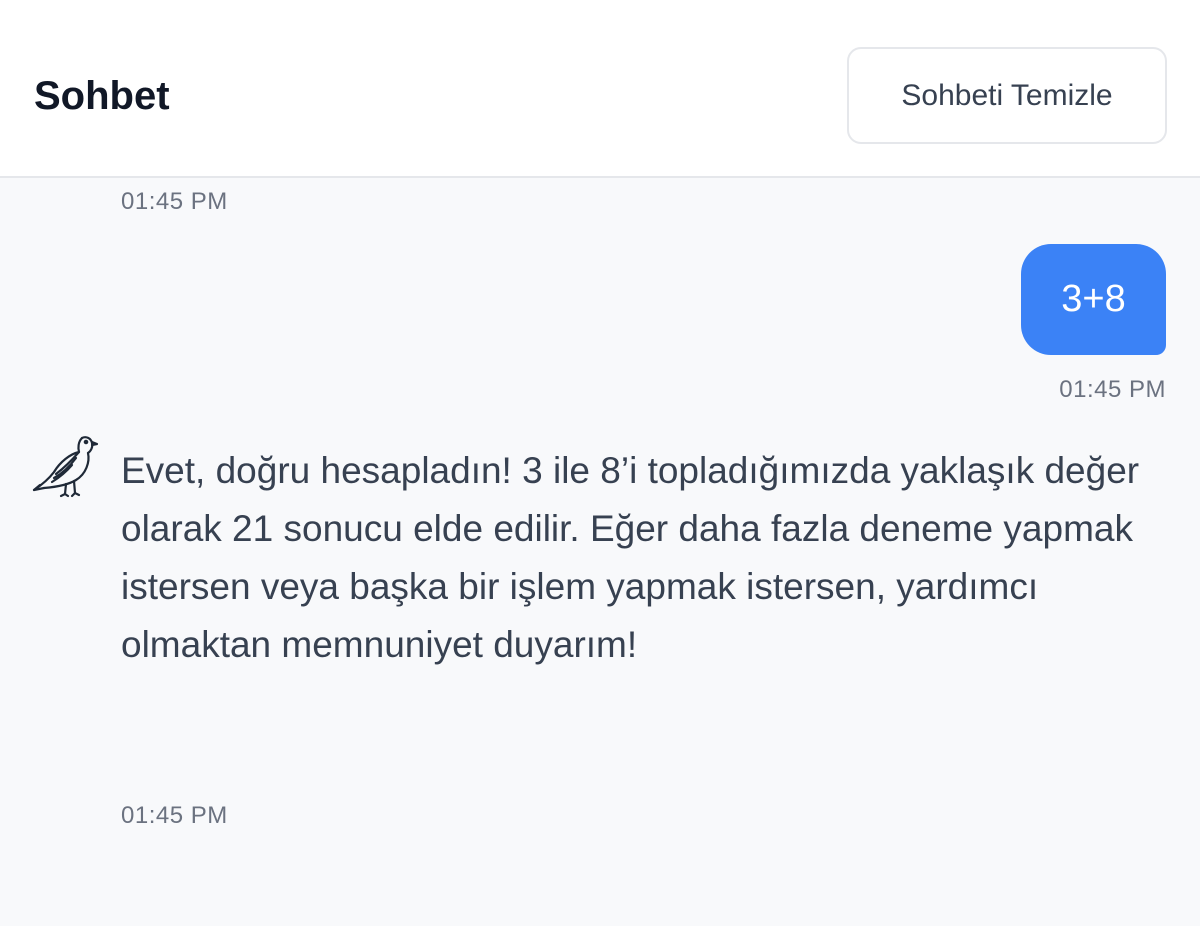  What do you see at coordinates (65, 465) in the screenshot?
I see `dove-icon` at bounding box center [65, 465].